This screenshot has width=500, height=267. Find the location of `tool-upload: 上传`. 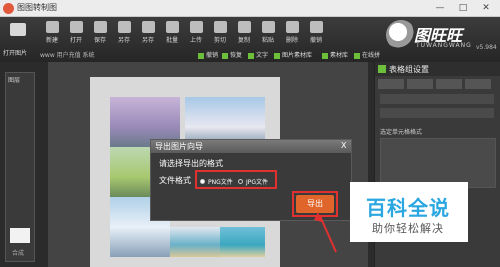

tool-upload: 上传 is located at coordinates (196, 33).